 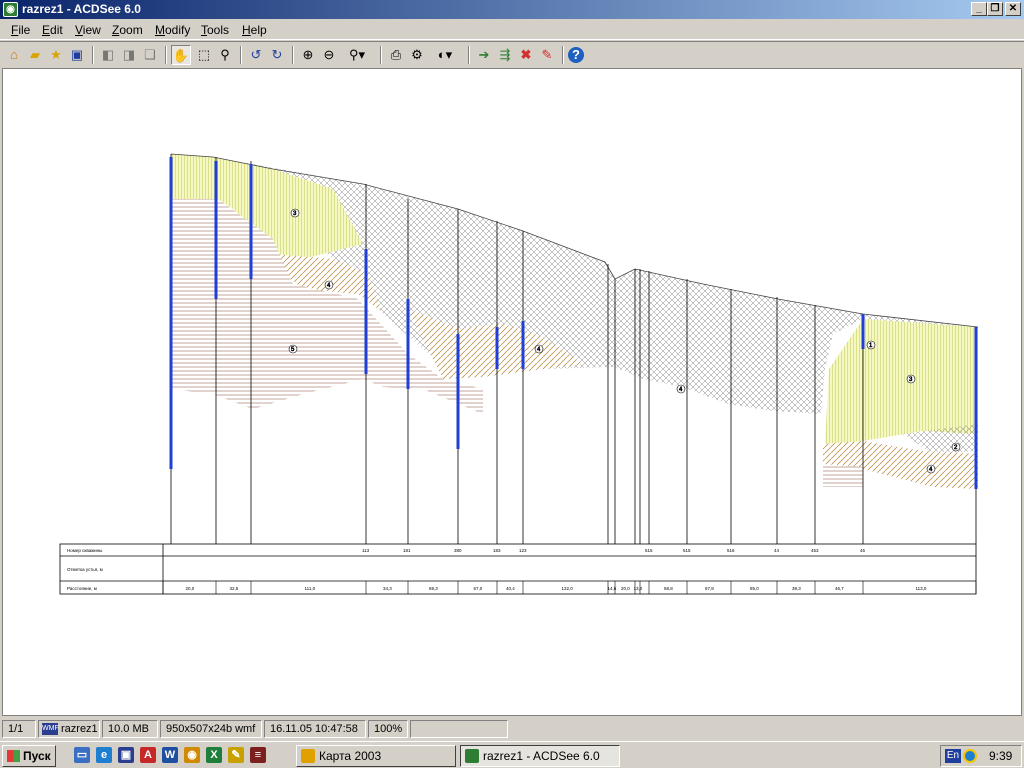 What do you see at coordinates (258, 755) in the screenshot?
I see `books-icon: ≡` at bounding box center [258, 755].